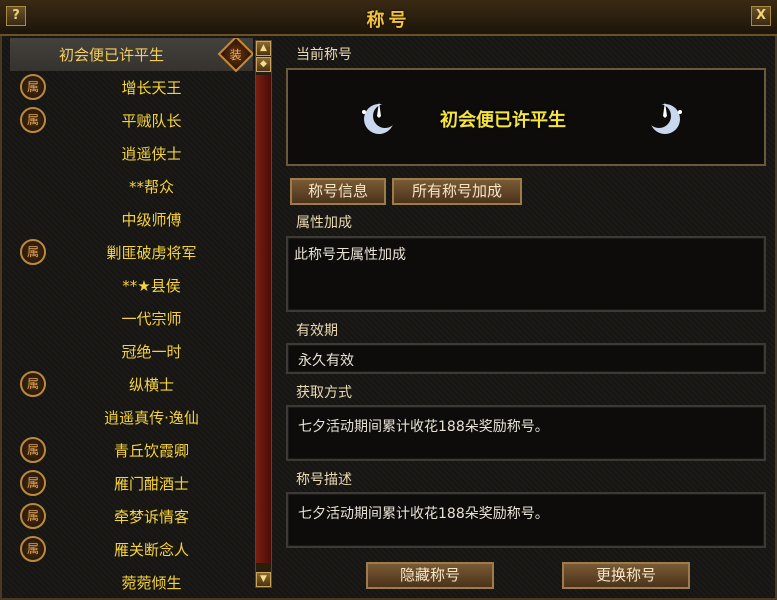 This screenshot has height=600, width=777. I want to click on validity-label: 有效期, so click(317, 331).